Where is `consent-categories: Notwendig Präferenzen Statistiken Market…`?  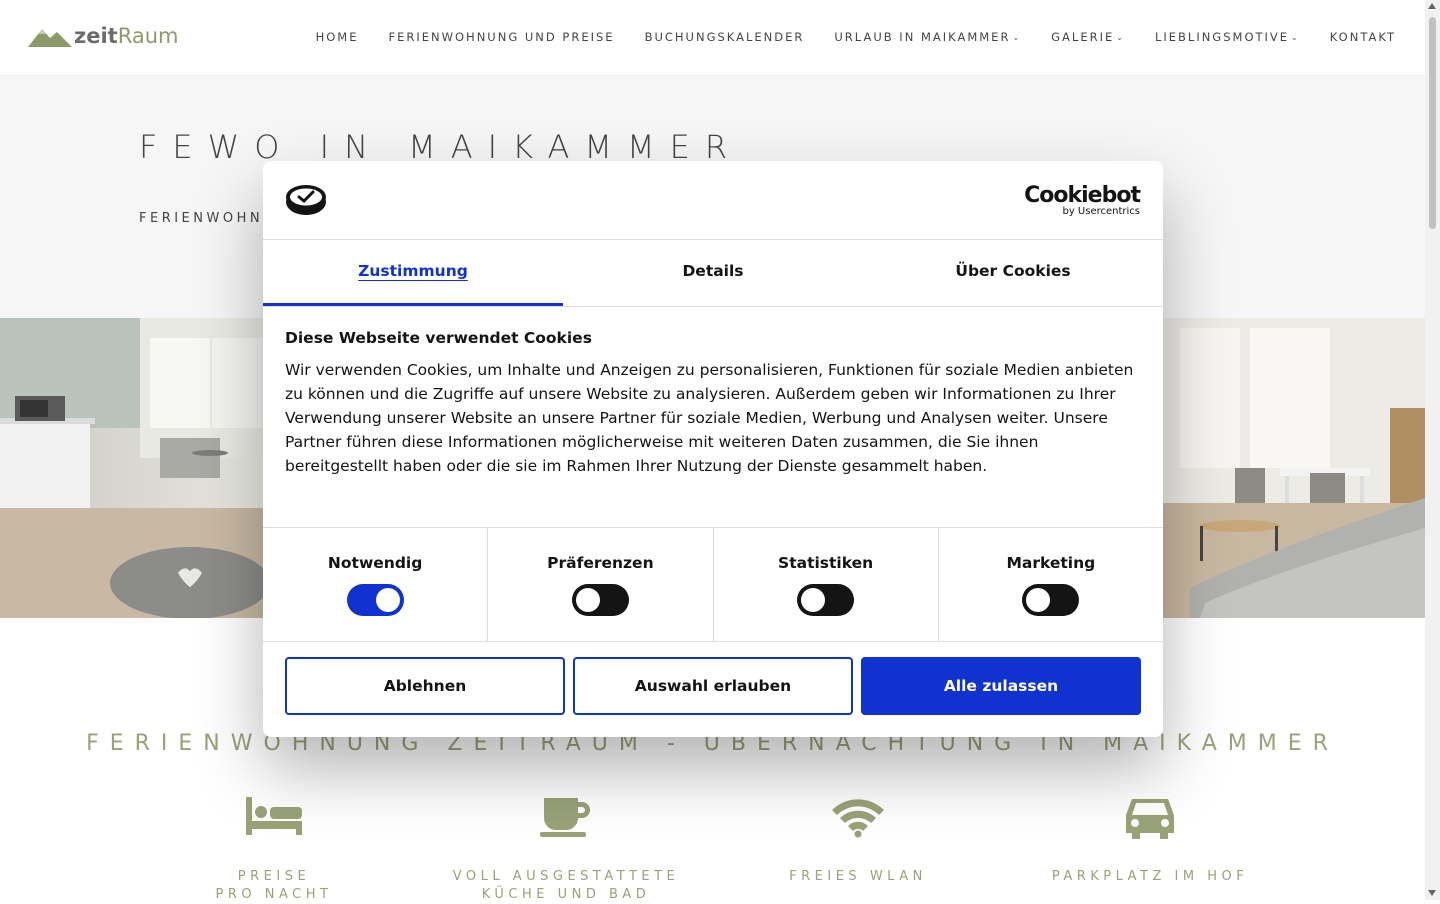 consent-categories: Notwendig Präferenzen Statistiken Market… is located at coordinates (713, 584).